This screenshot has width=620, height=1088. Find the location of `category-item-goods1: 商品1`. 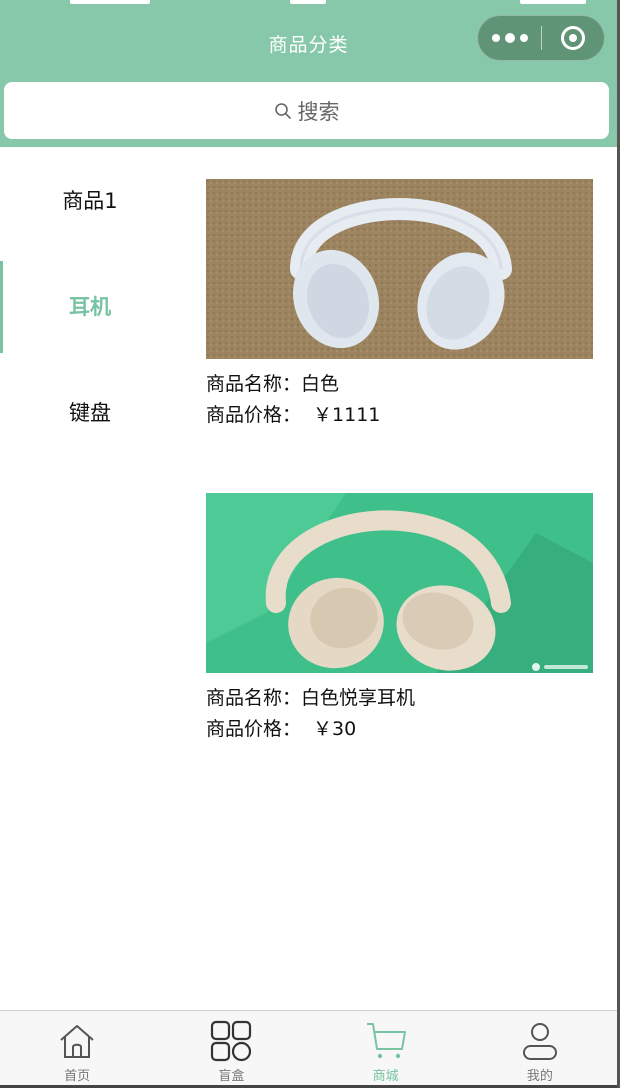

category-item-goods1: 商品1 is located at coordinates (90, 200).